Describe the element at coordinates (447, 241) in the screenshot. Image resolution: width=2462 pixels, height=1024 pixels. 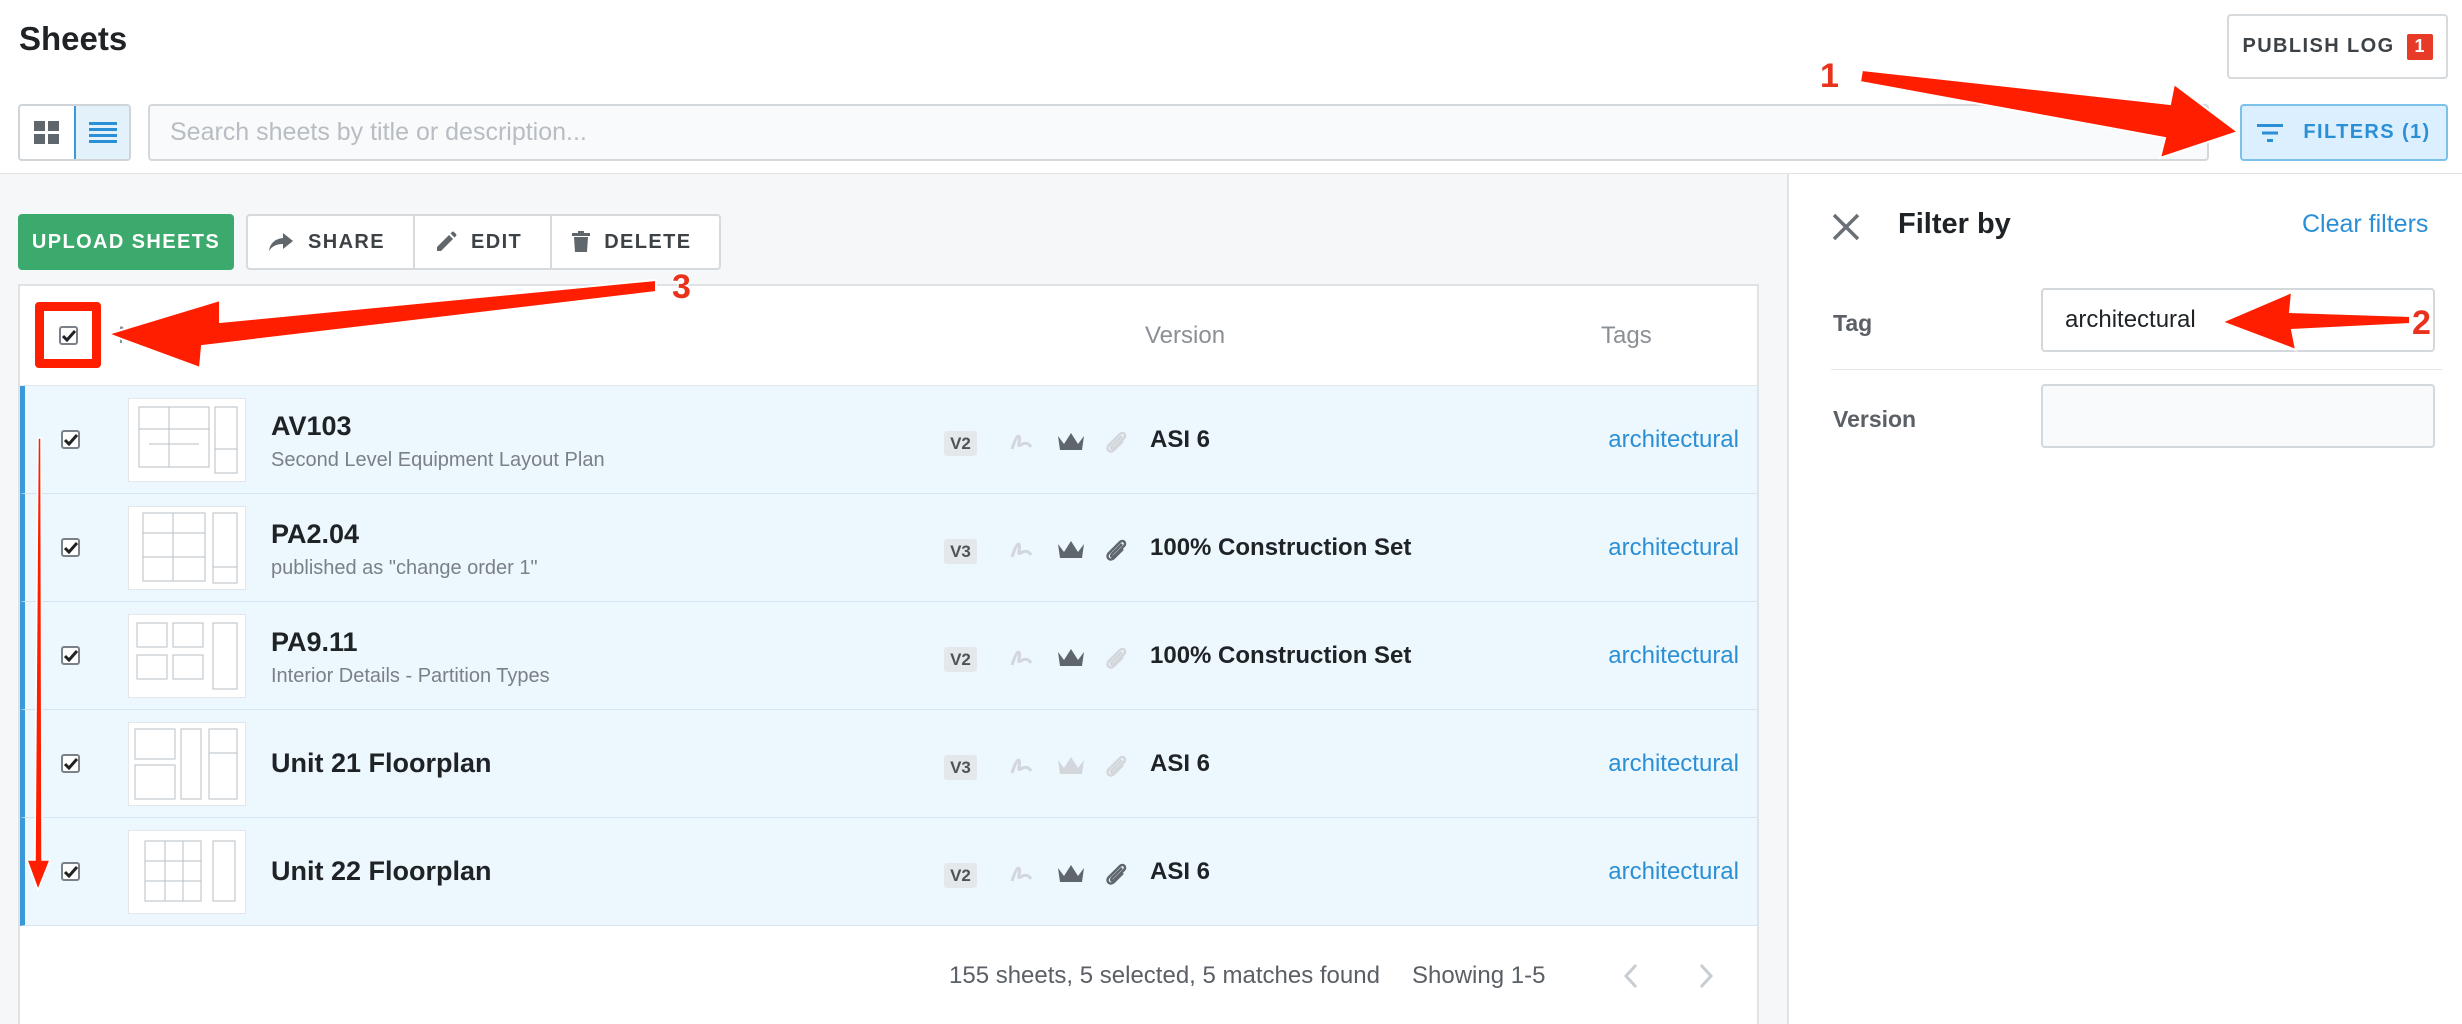
I see `pencil-icon` at that location.